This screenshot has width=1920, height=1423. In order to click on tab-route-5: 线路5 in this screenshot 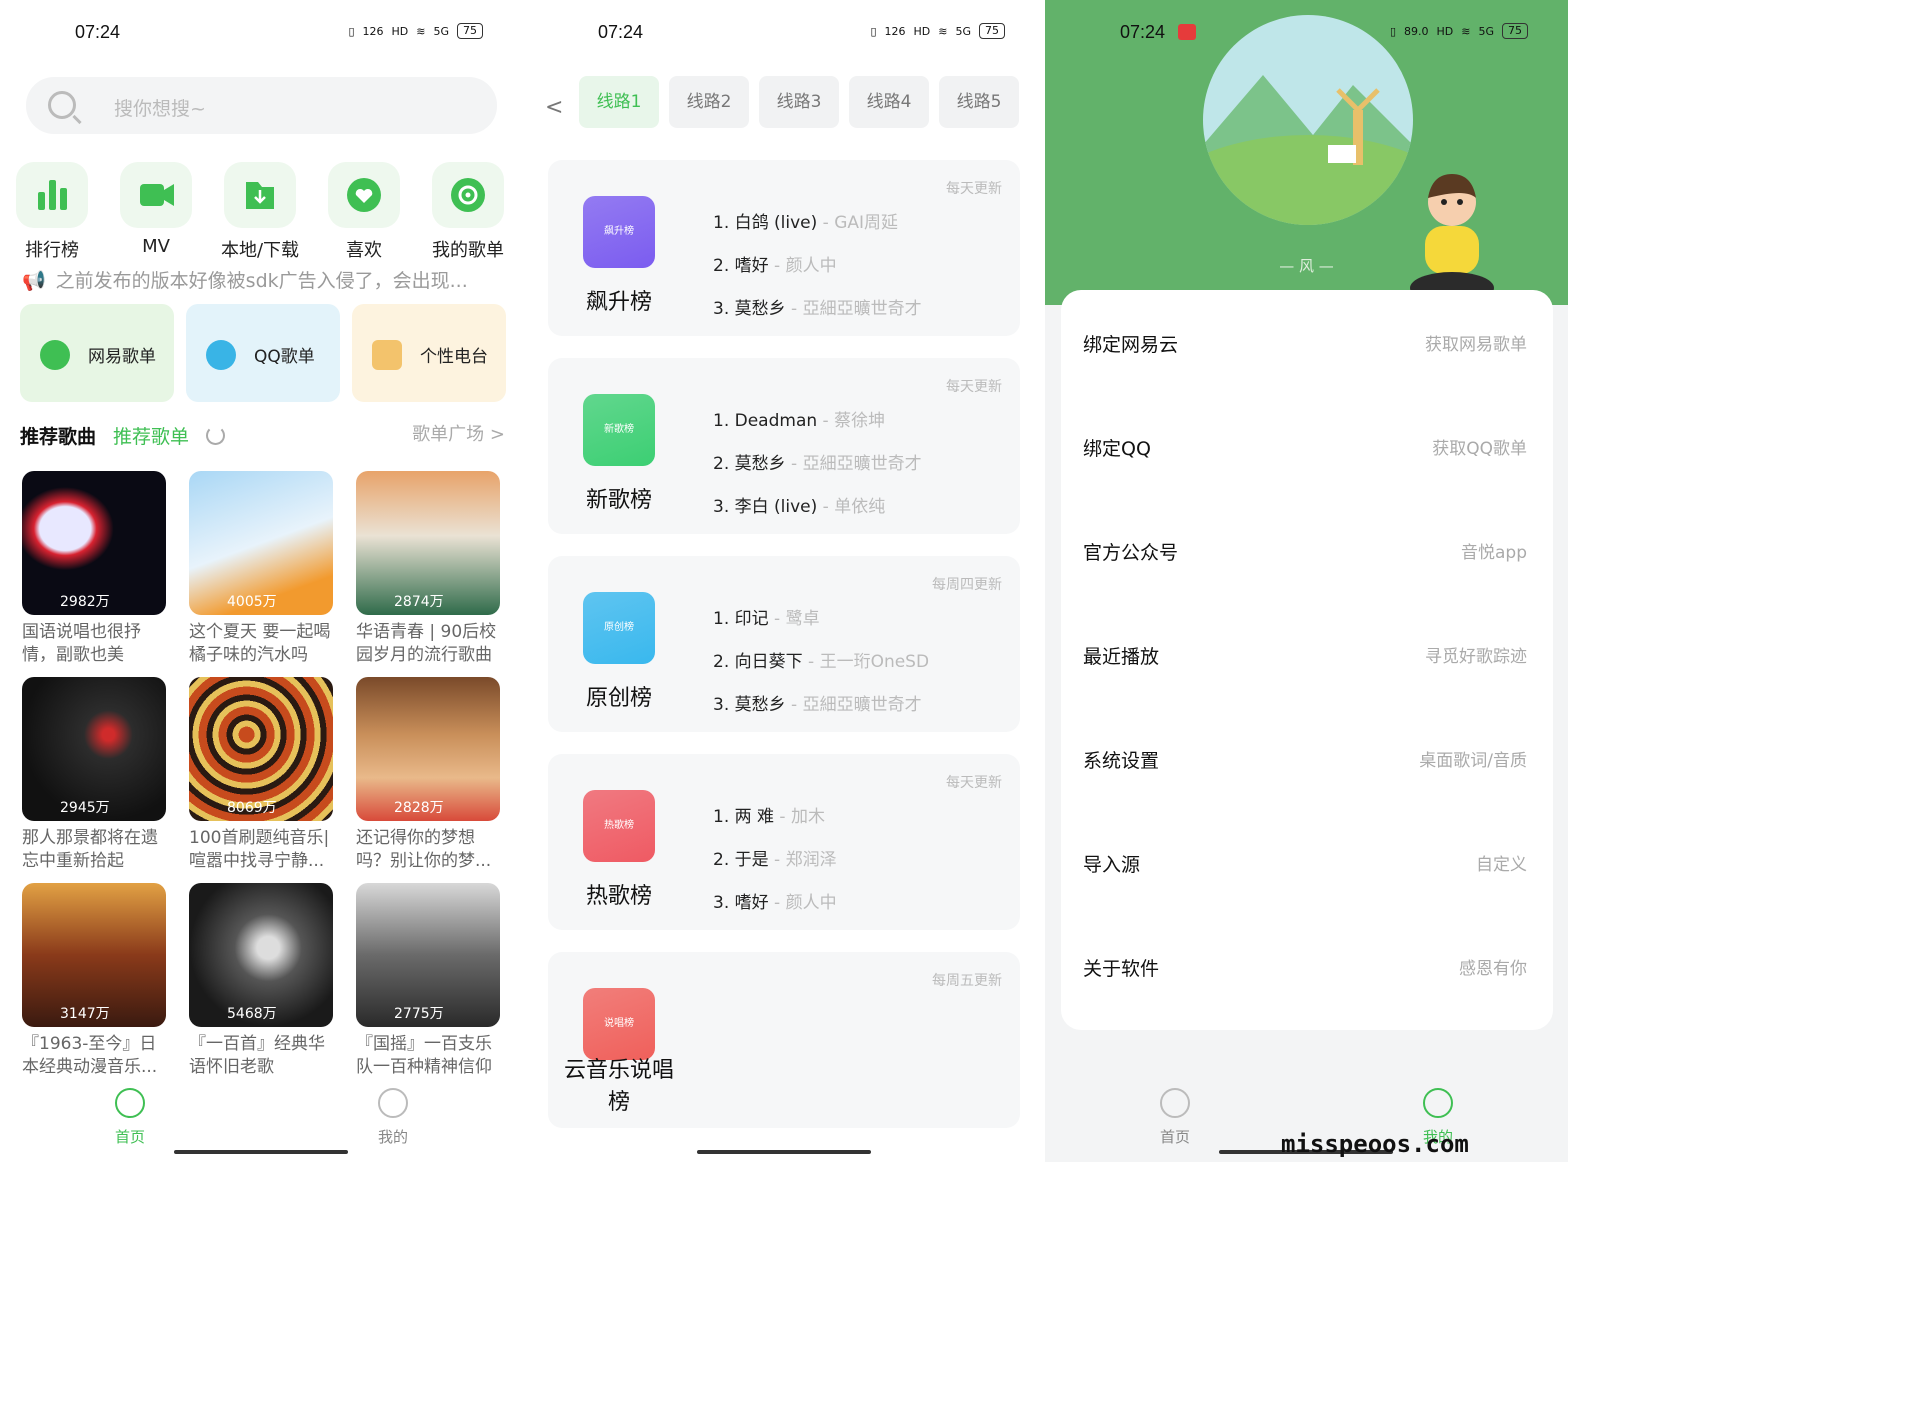, I will do `click(979, 102)`.